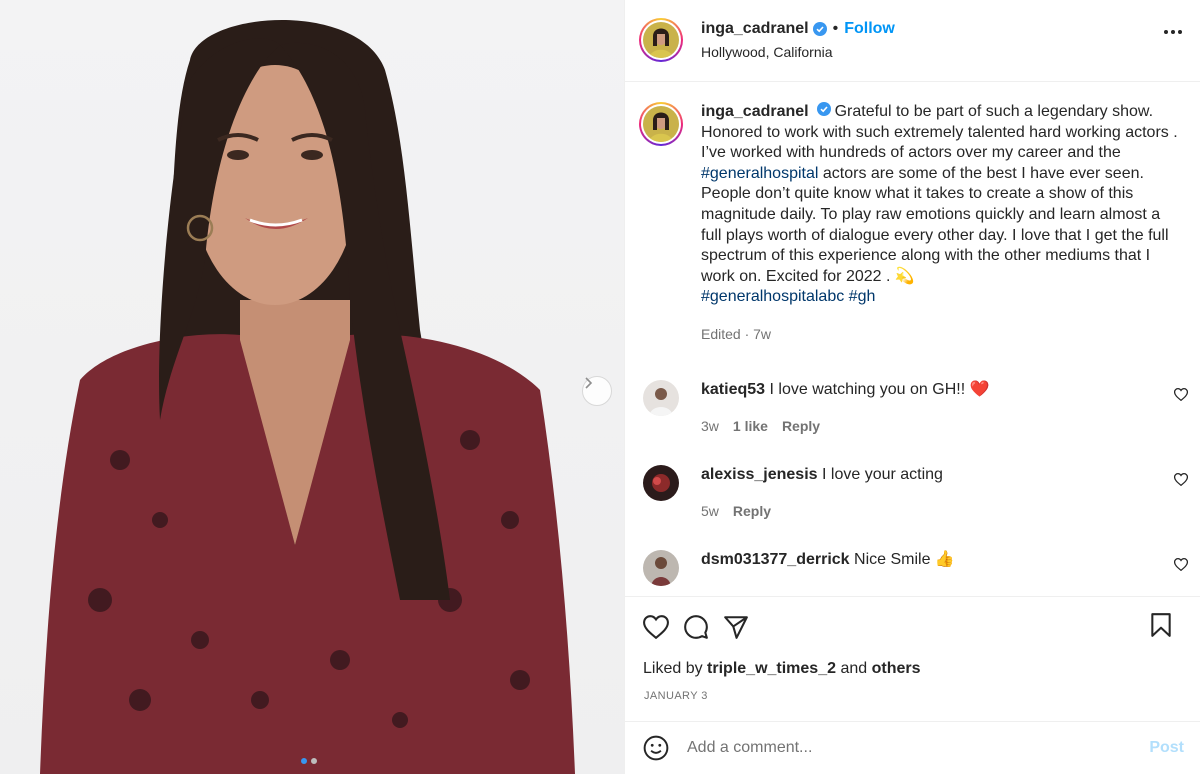  Describe the element at coordinates (755, 29) in the screenshot. I see `author-username: inga_cadranel` at that location.